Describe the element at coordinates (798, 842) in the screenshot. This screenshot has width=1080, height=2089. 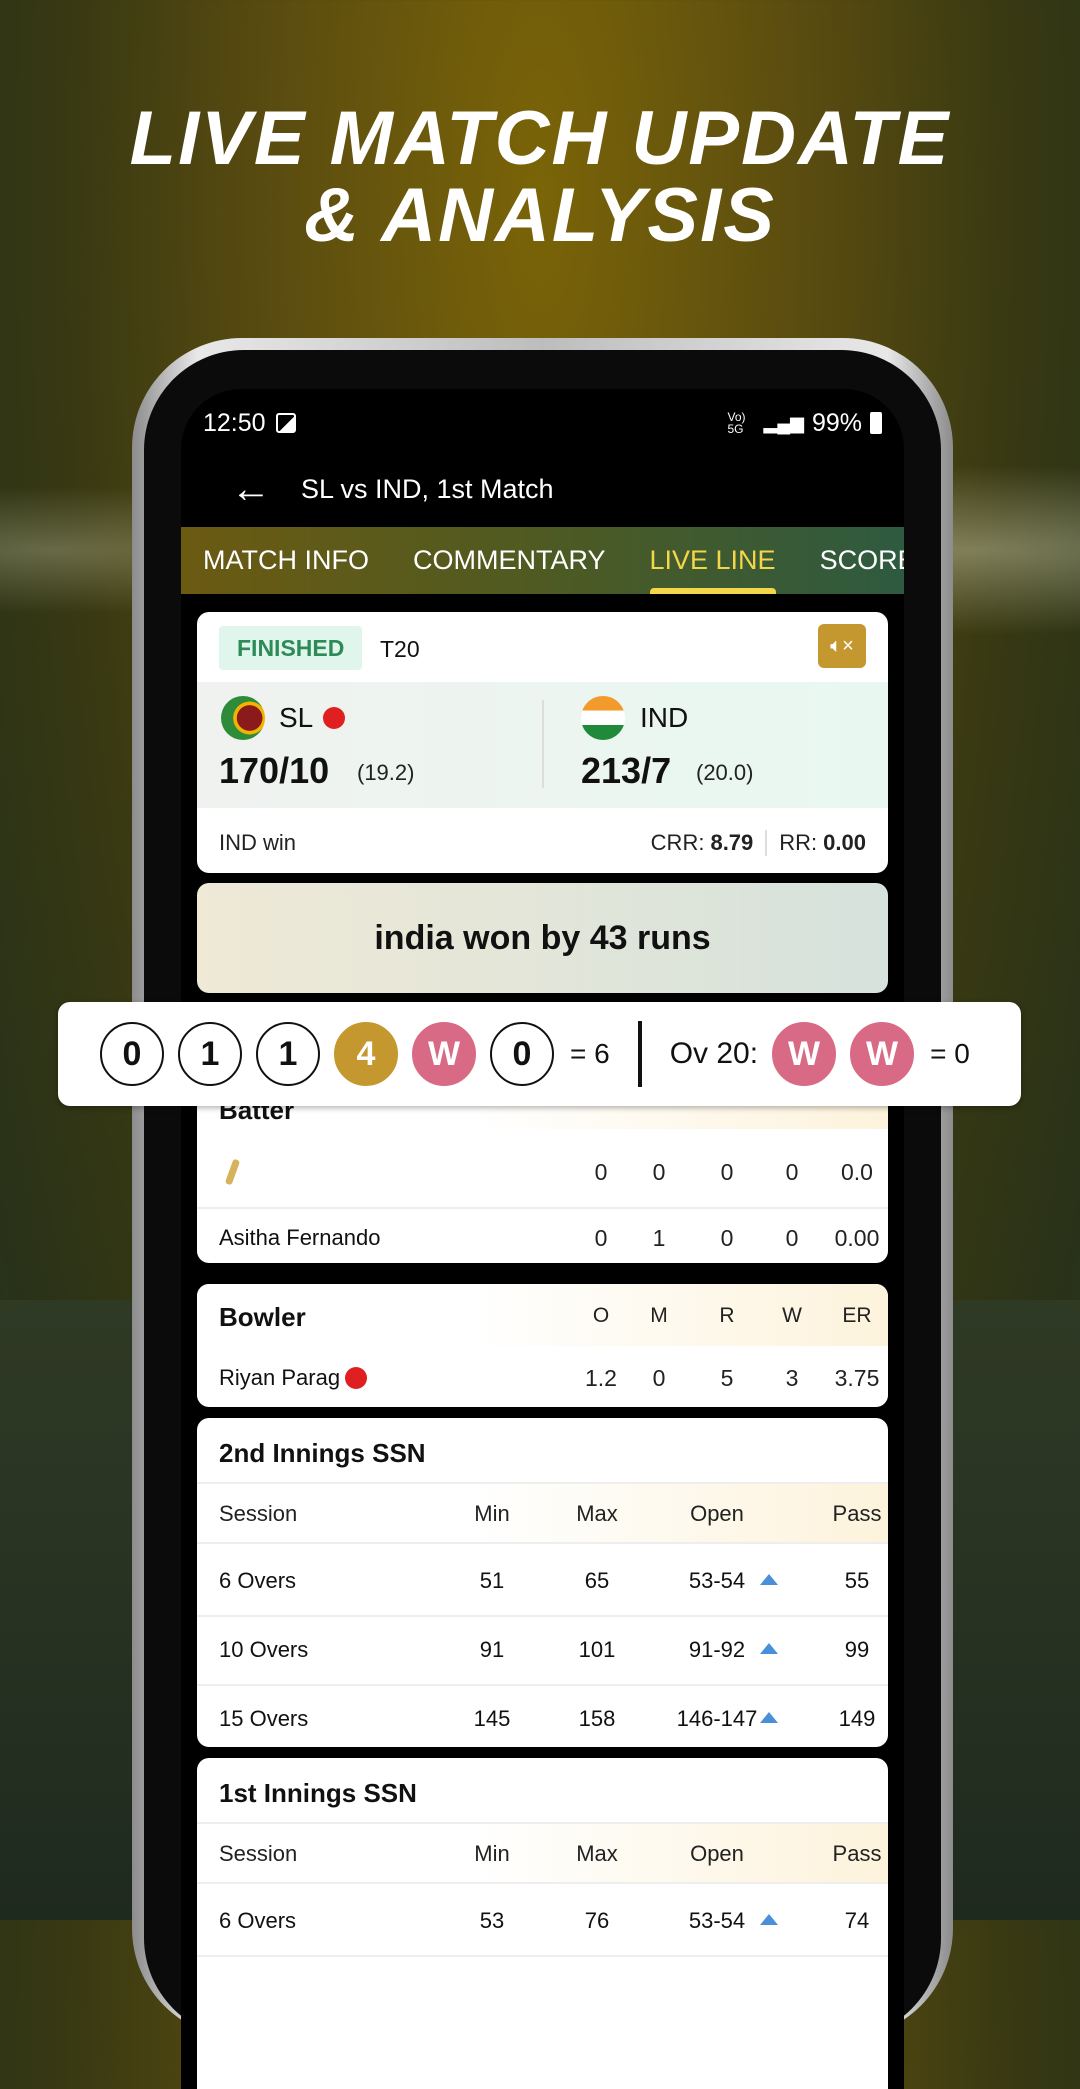
I see `rr-label: RR:` at that location.